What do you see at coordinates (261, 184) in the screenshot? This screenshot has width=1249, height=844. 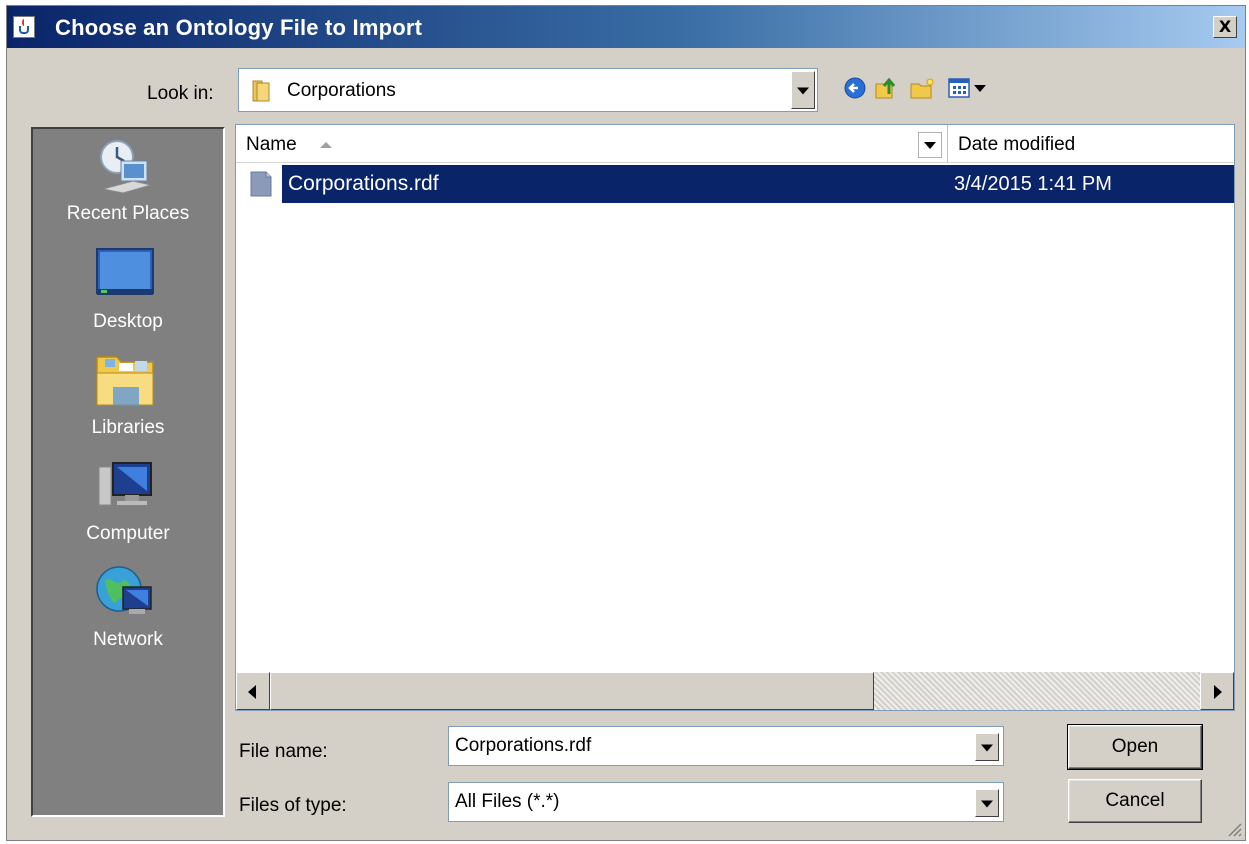 I see `file-icon` at bounding box center [261, 184].